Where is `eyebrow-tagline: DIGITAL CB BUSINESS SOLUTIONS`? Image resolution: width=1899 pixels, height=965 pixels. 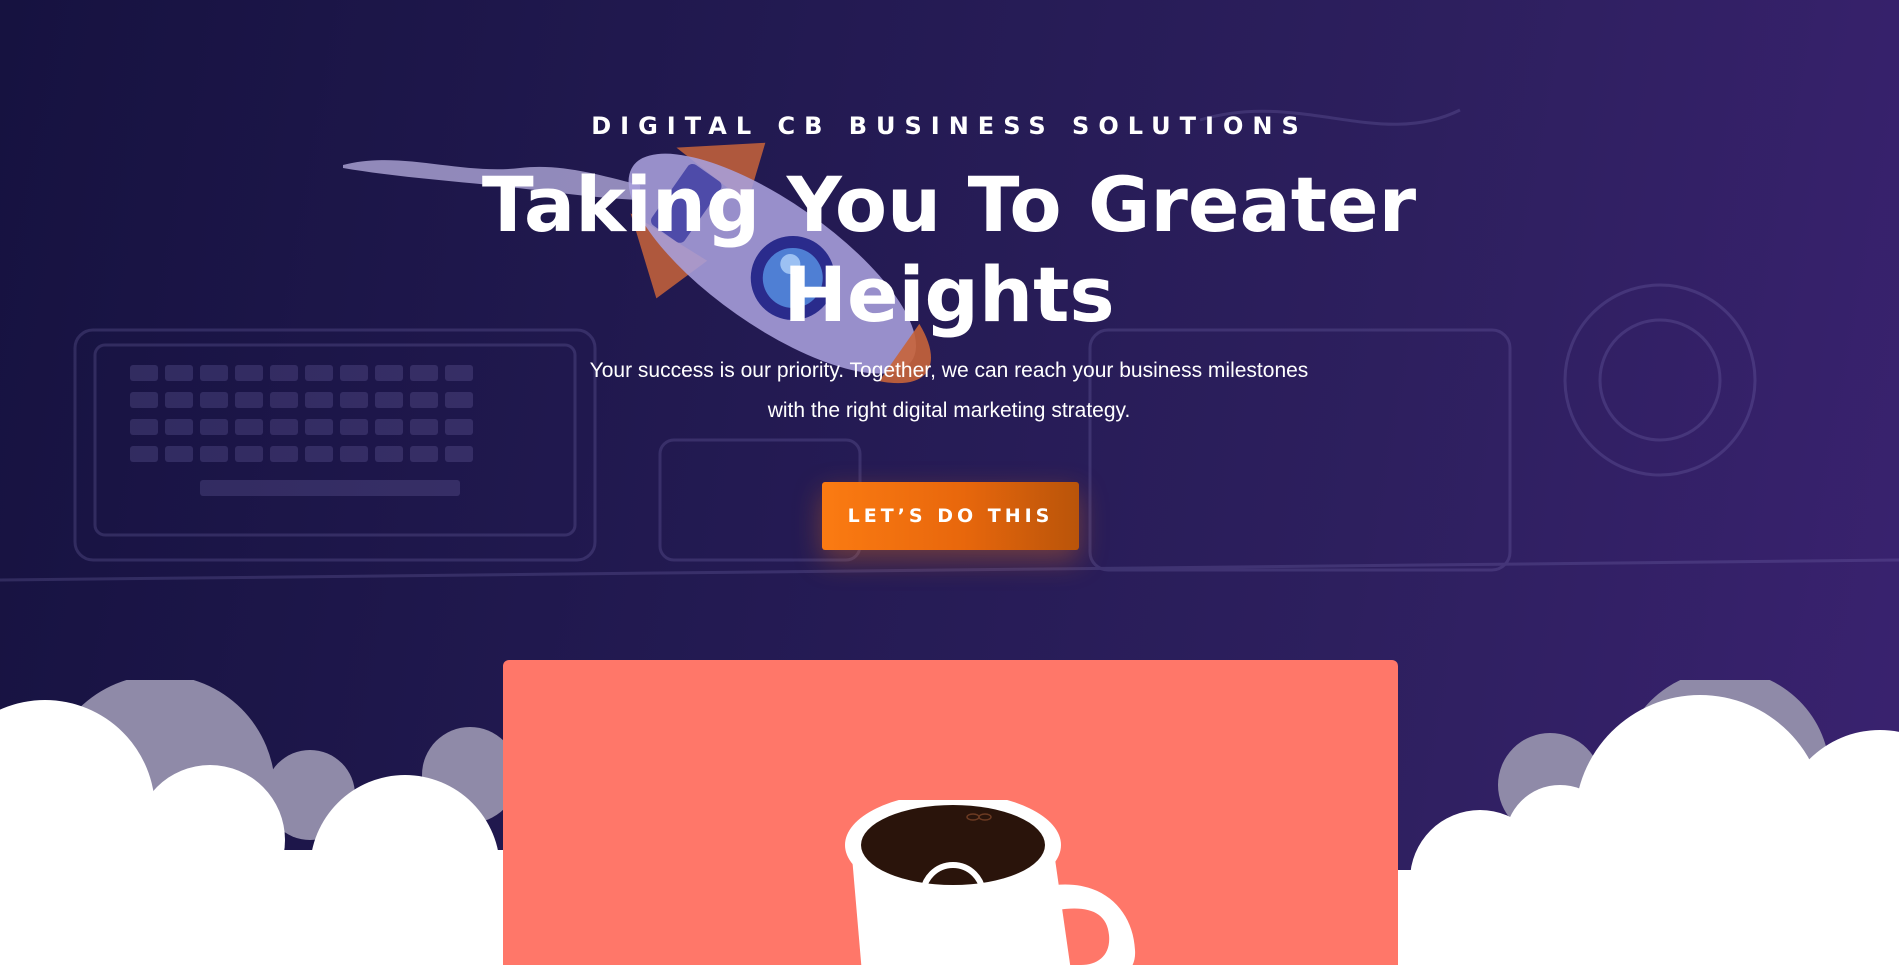
eyebrow-tagline: DIGITAL CB BUSINESS SOLUTIONS is located at coordinates (949, 126).